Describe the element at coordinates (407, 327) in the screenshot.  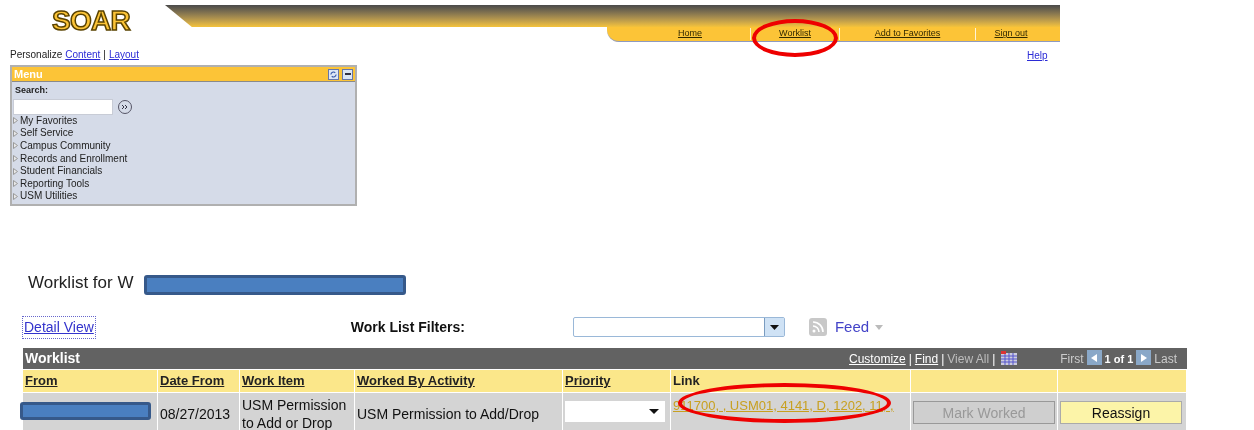
I see `filters-label: Work List Filters:` at that location.